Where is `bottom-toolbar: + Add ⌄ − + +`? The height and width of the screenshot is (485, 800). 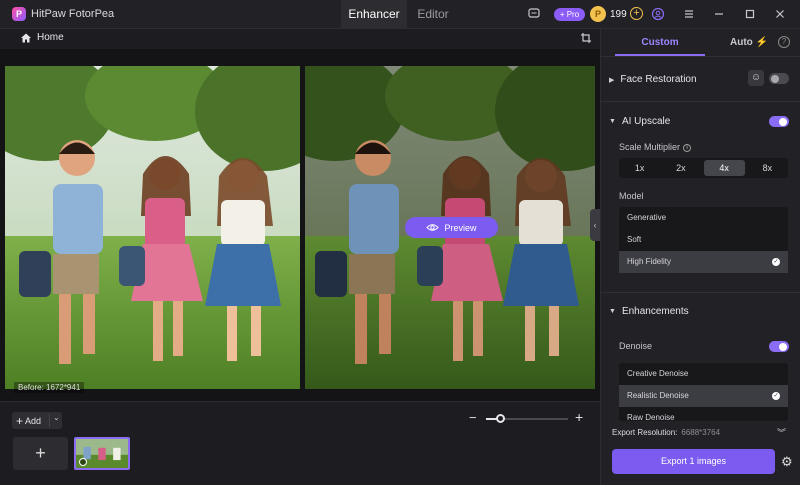
bottom-toolbar: + Add ⌄ − + + is located at coordinates (300, 443).